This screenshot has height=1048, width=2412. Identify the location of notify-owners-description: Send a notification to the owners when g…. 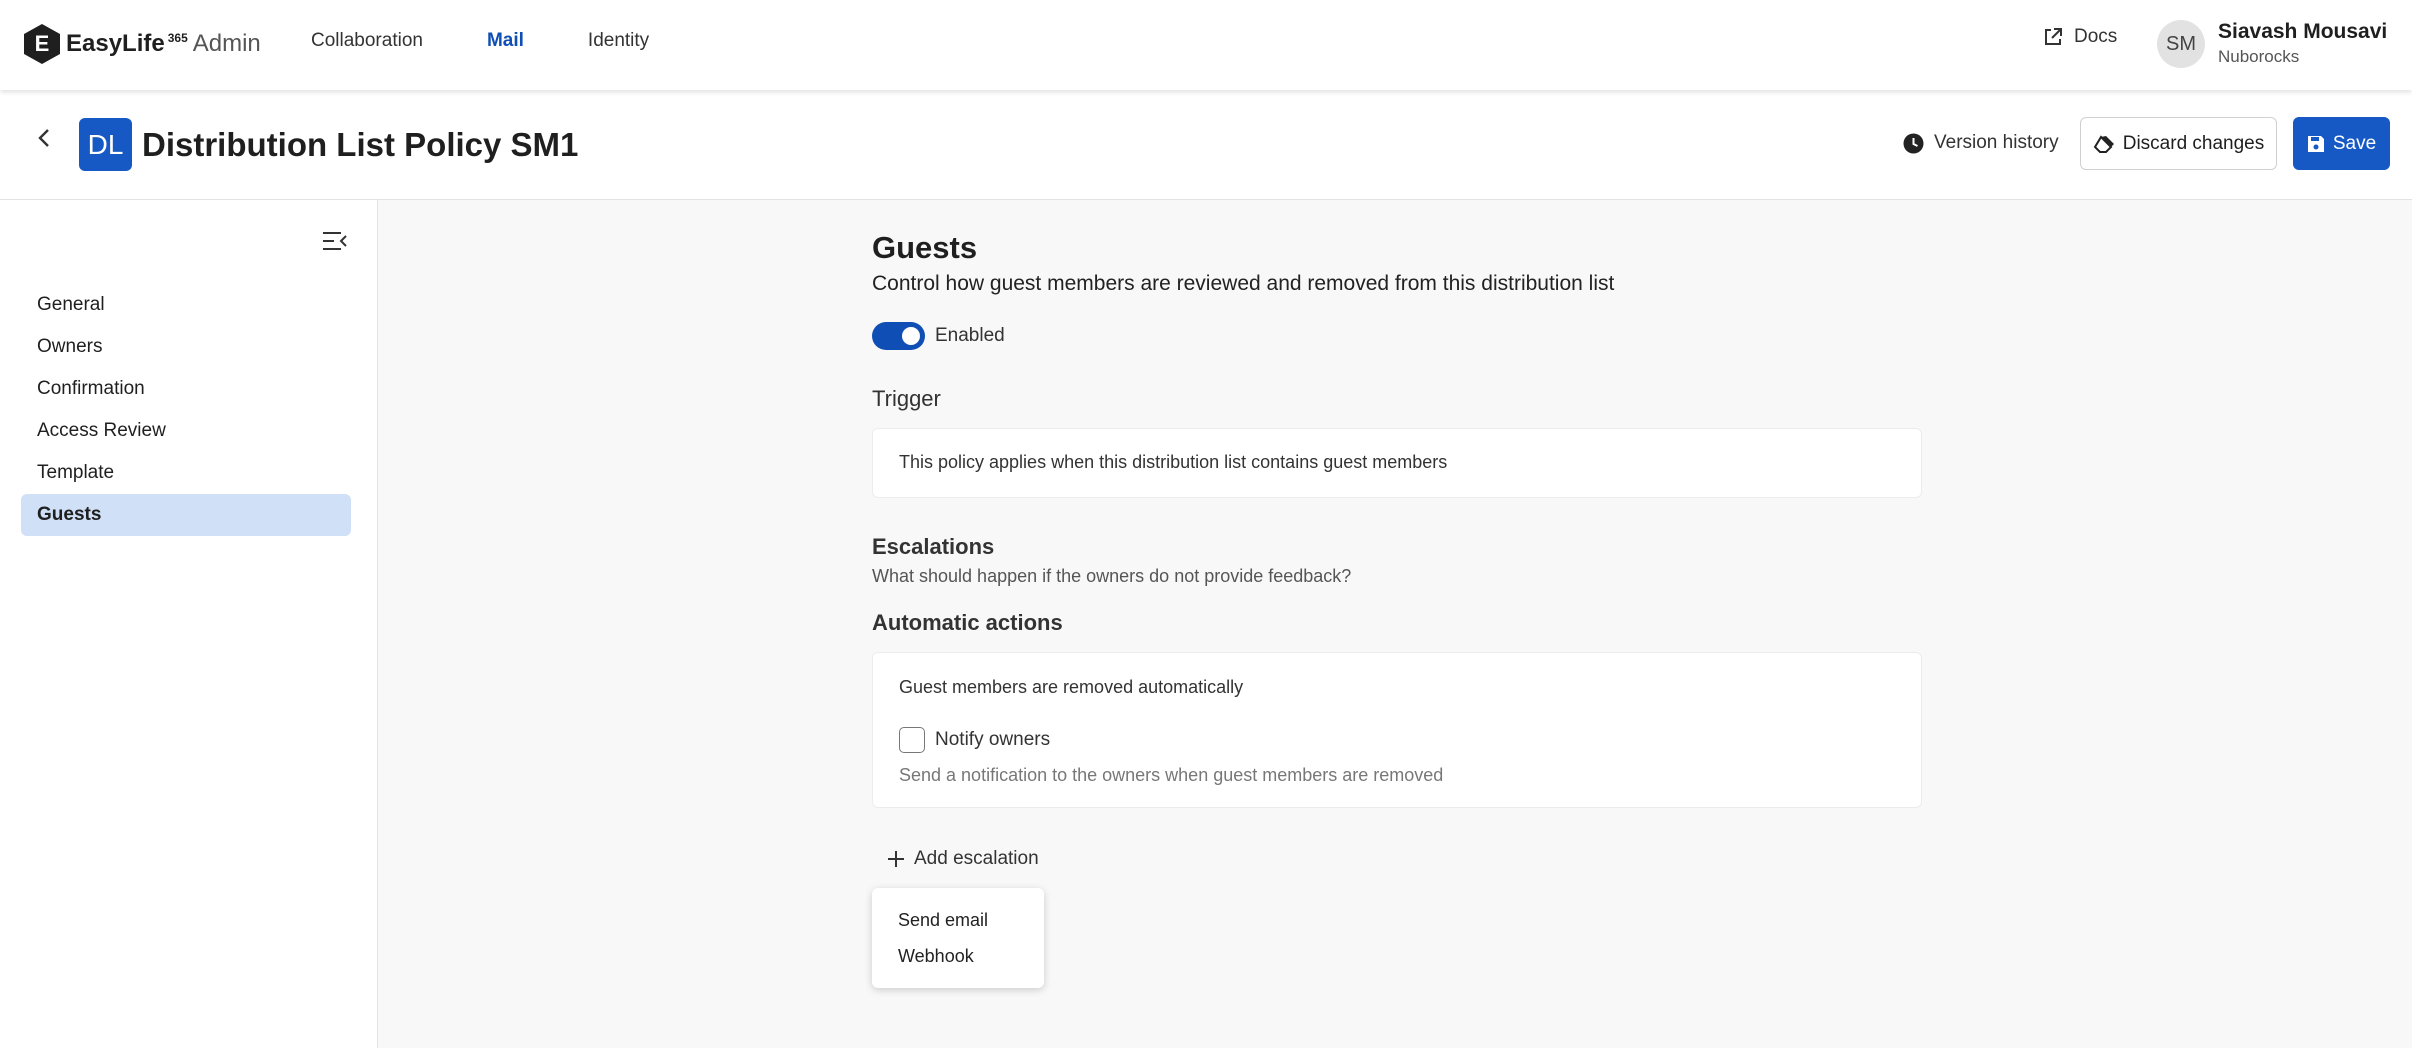
(1171, 775).